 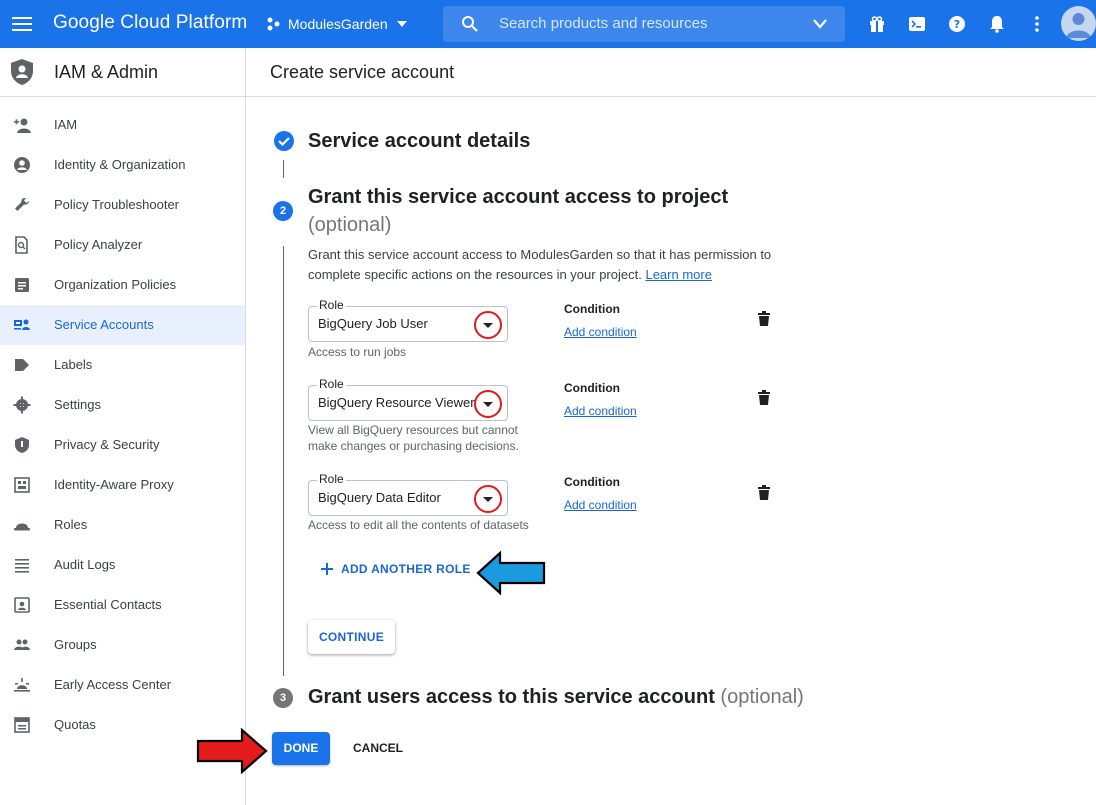 I want to click on search-bar: Search products and resources, so click(x=644, y=24).